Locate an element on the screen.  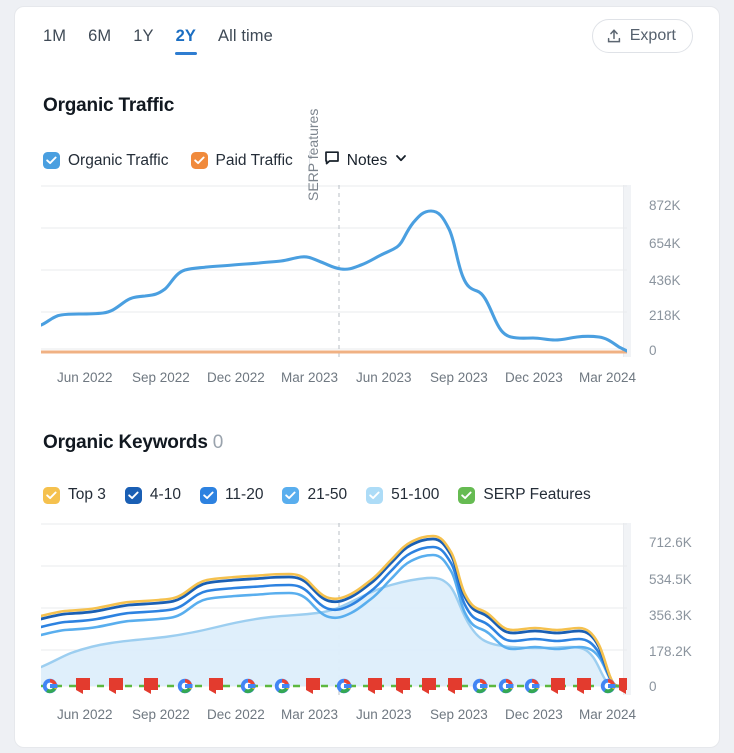
legend-item-4-10: 4-10 is located at coordinates (152, 495).